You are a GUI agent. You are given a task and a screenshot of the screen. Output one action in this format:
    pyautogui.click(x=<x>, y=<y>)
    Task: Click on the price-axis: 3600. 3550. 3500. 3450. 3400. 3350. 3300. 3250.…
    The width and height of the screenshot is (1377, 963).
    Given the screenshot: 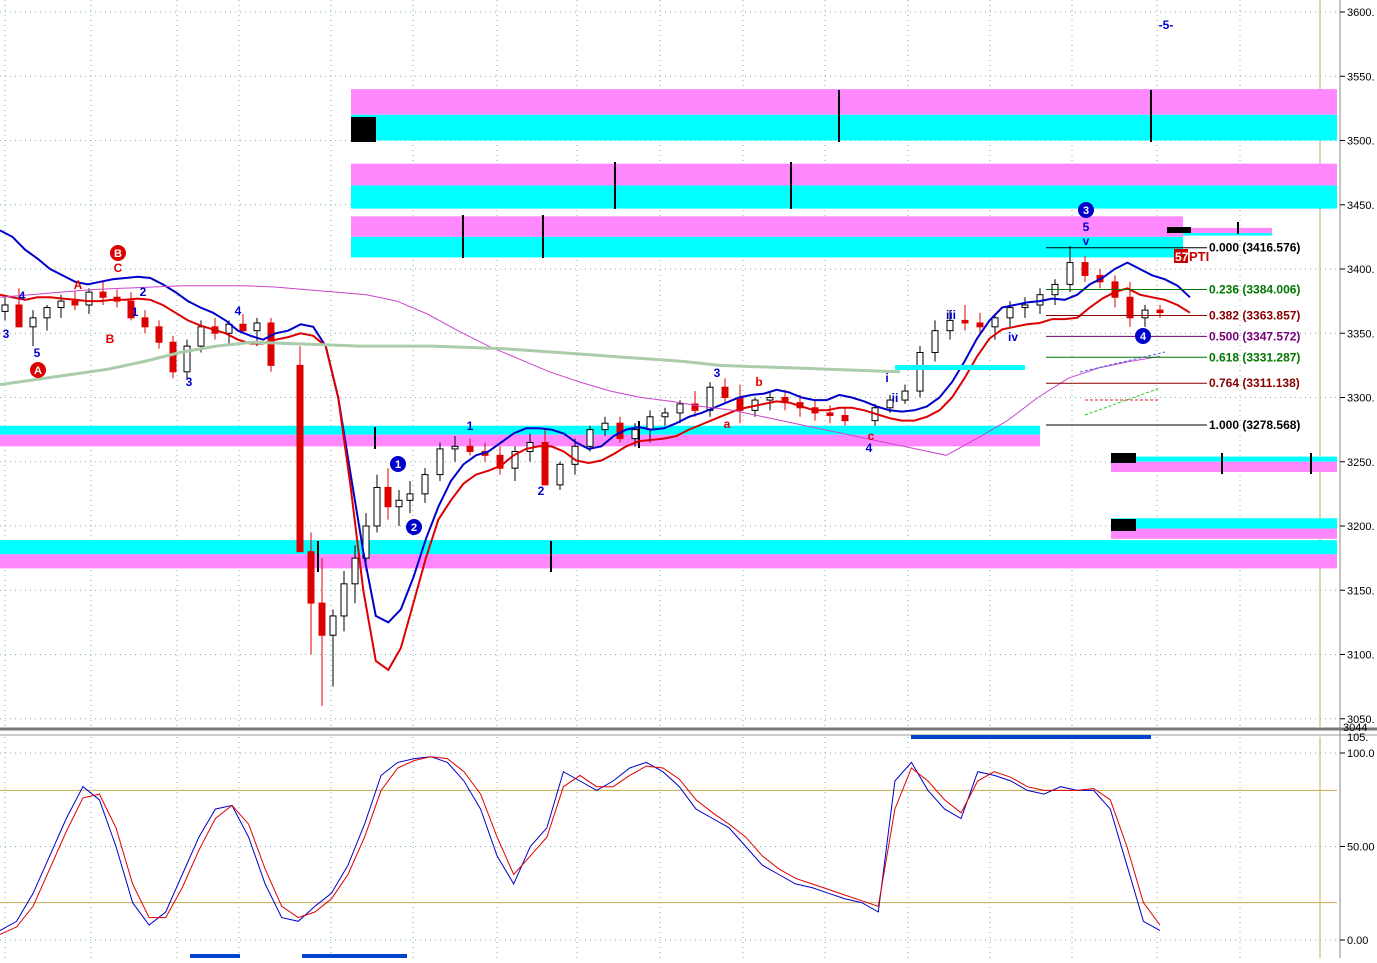 What is the action you would take?
    pyautogui.click(x=1357, y=477)
    